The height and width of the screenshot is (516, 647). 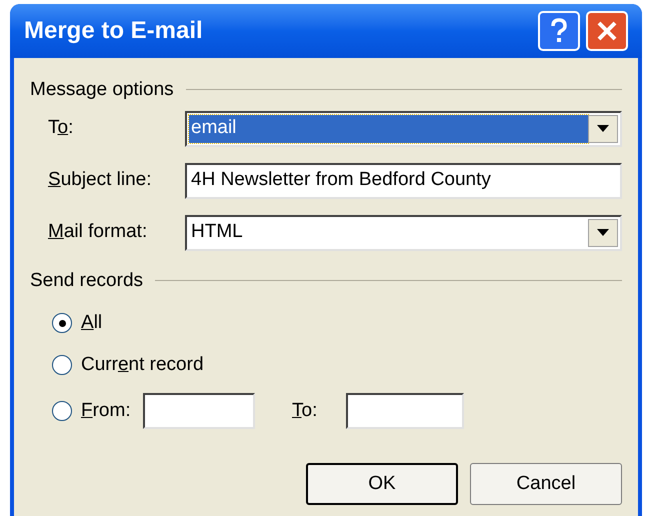 What do you see at coordinates (91, 322) in the screenshot?
I see `radio-label: All` at bounding box center [91, 322].